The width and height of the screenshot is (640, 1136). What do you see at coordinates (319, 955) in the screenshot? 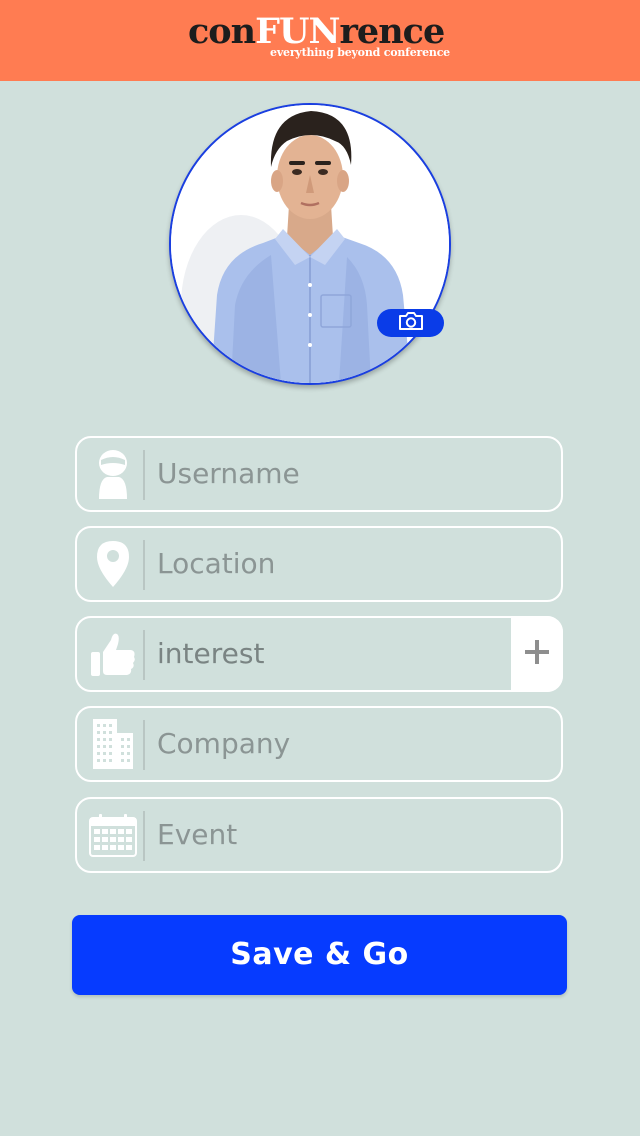
I see `save-and-go-button: Save & Go` at bounding box center [319, 955].